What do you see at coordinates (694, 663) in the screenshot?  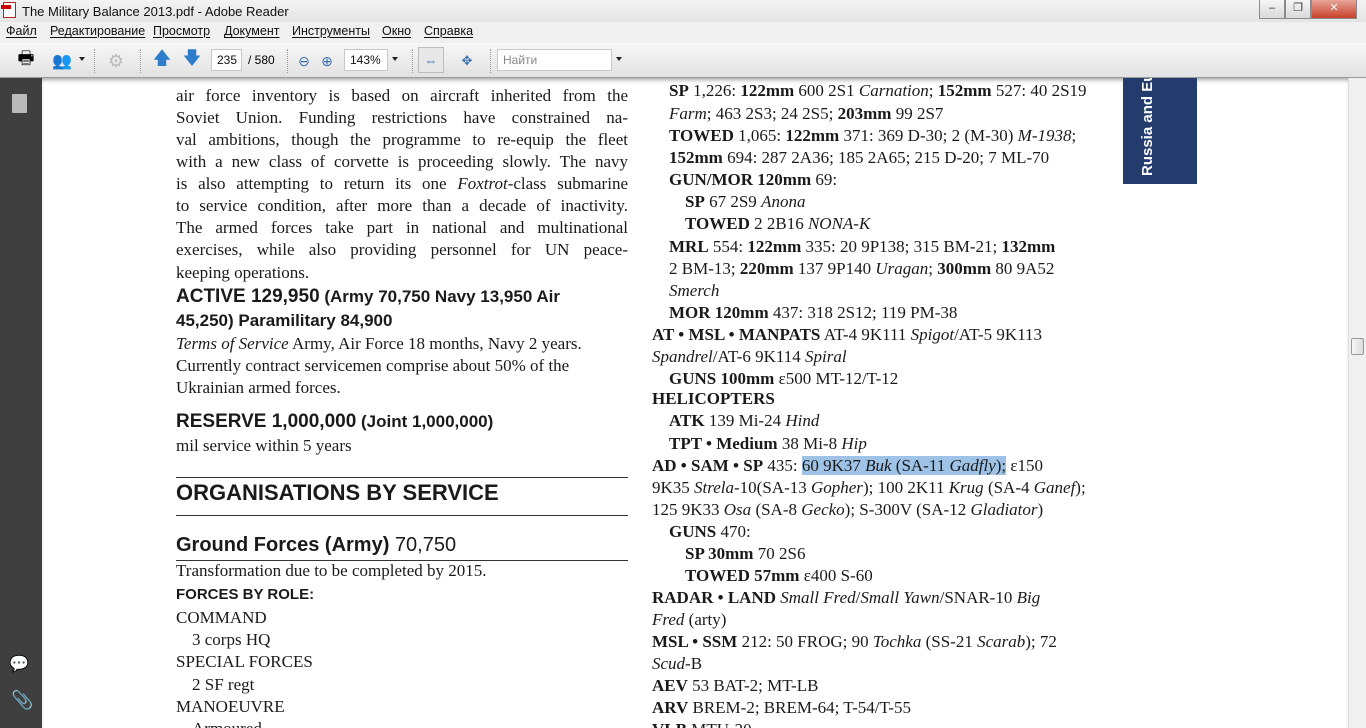 I see `text-run: -B` at bounding box center [694, 663].